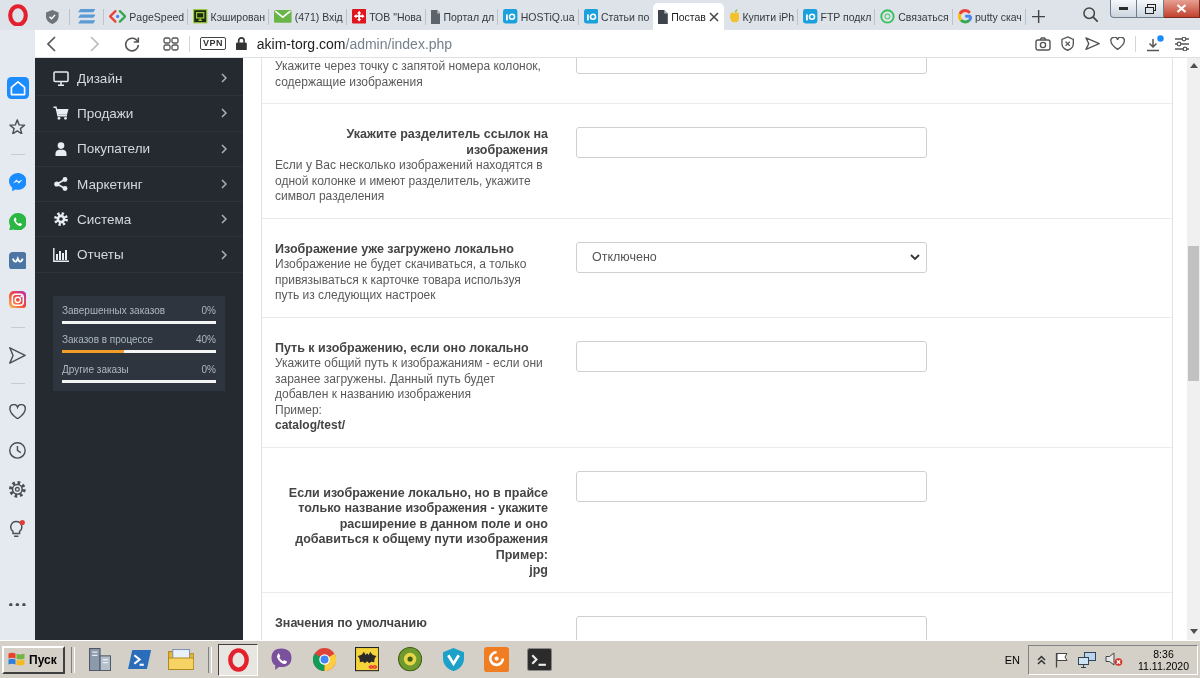 Image resolution: width=1200 pixels, height=678 pixels. What do you see at coordinates (17, 299) in the screenshot?
I see `camera-tile-icon` at bounding box center [17, 299].